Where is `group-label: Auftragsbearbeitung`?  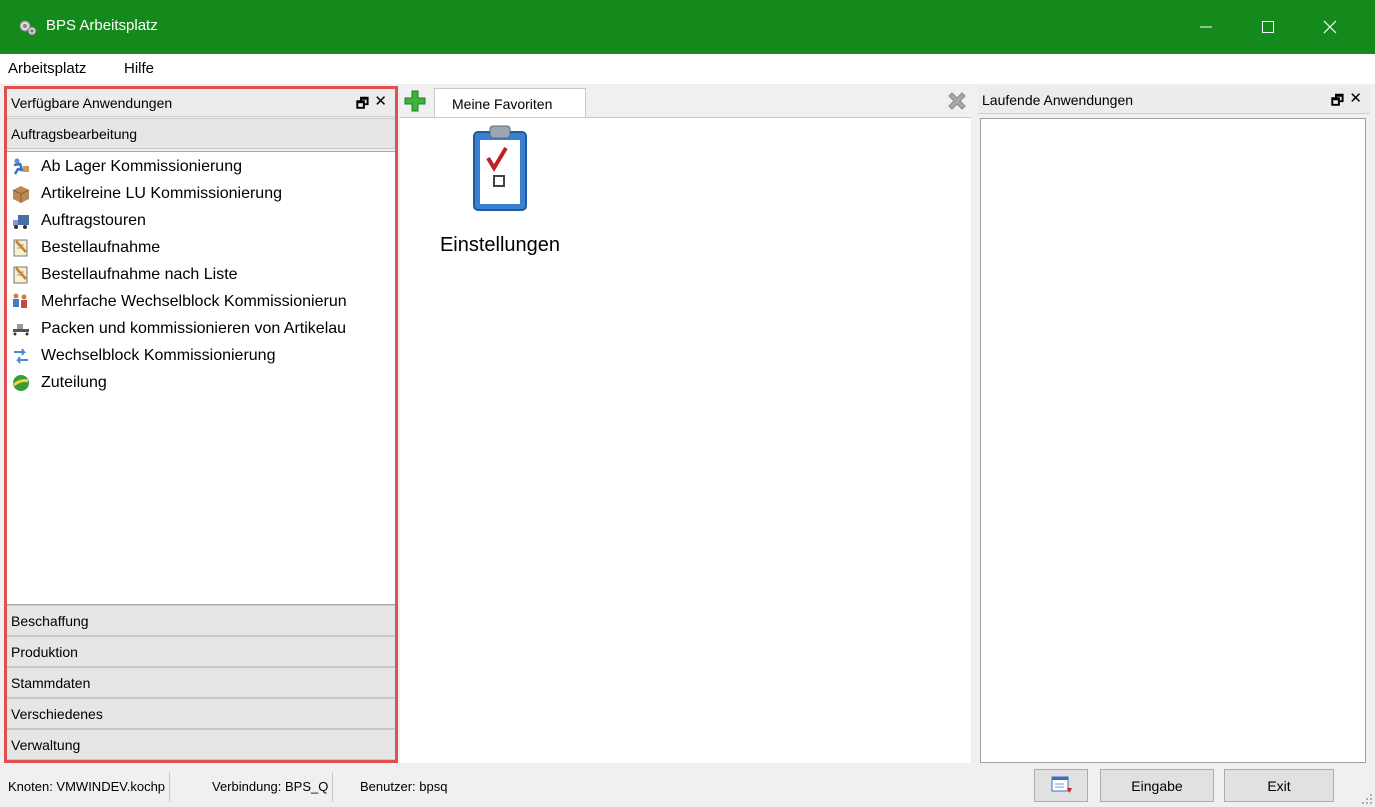
group-label: Auftragsbearbeitung is located at coordinates (74, 134).